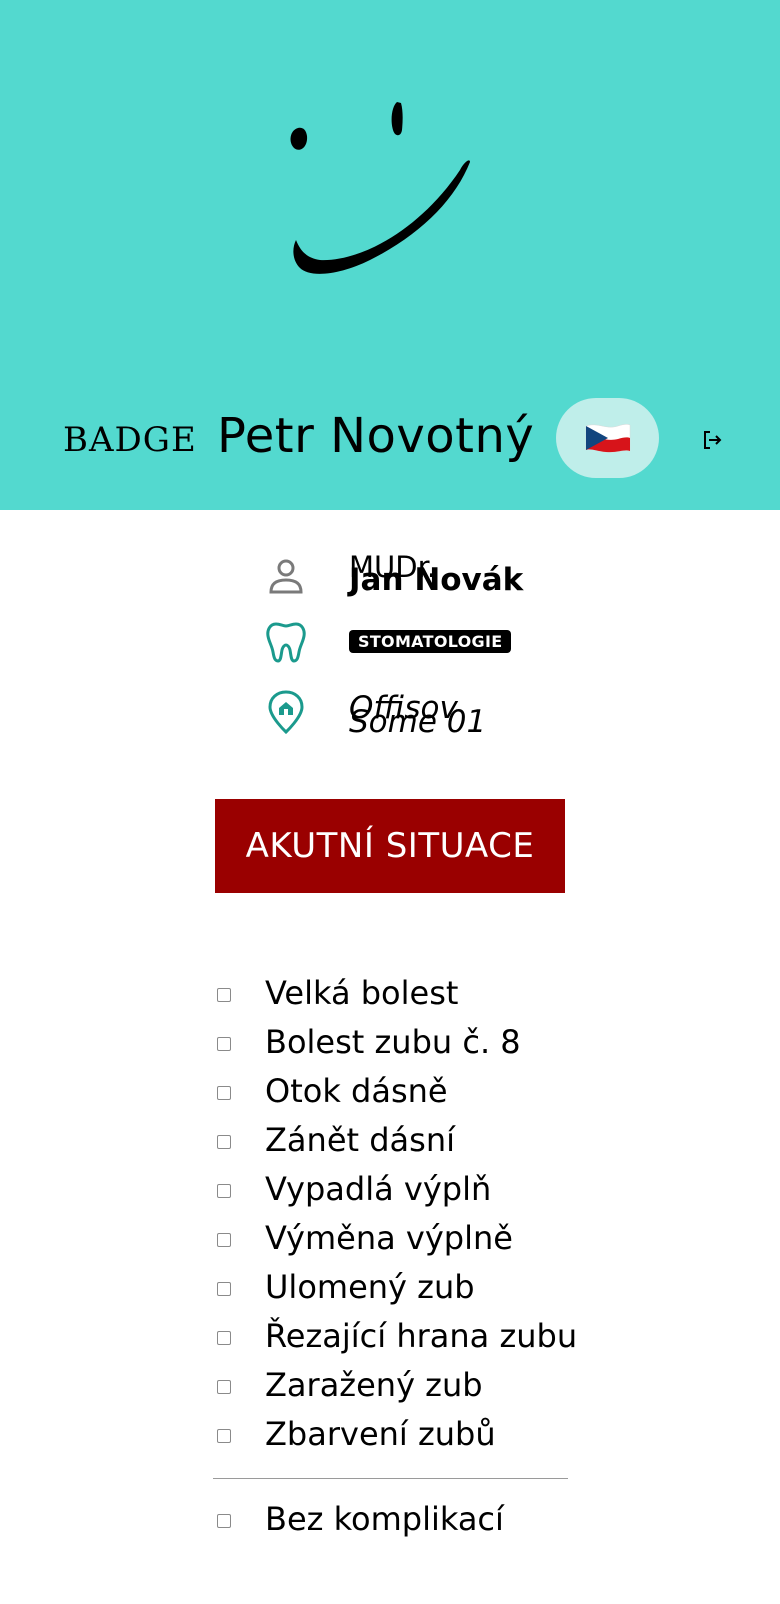 The height and width of the screenshot is (1604, 780). I want to click on symptom-item: Bolest zubu č. 8, so click(392, 1043).